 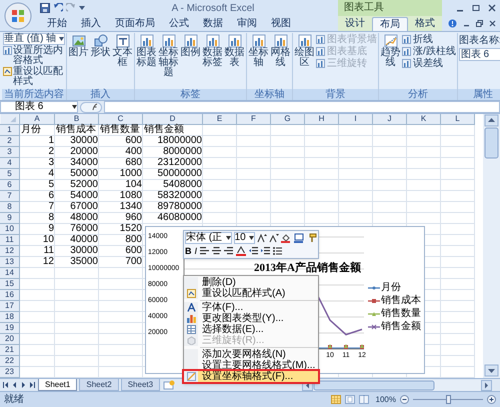 I want to click on ribbon-button: 坐标轴标题, so click(x=168, y=55).